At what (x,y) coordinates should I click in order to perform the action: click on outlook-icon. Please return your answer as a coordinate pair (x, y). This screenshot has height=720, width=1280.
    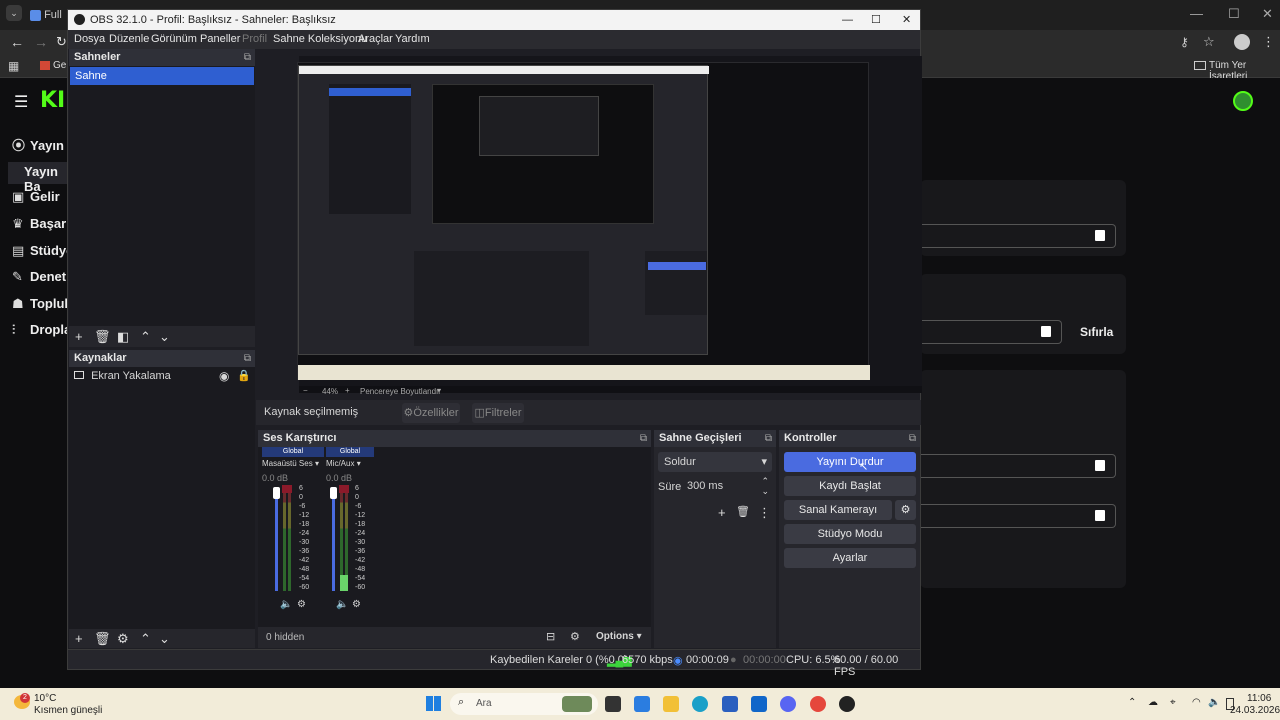
    Looking at the image, I should click on (759, 704).